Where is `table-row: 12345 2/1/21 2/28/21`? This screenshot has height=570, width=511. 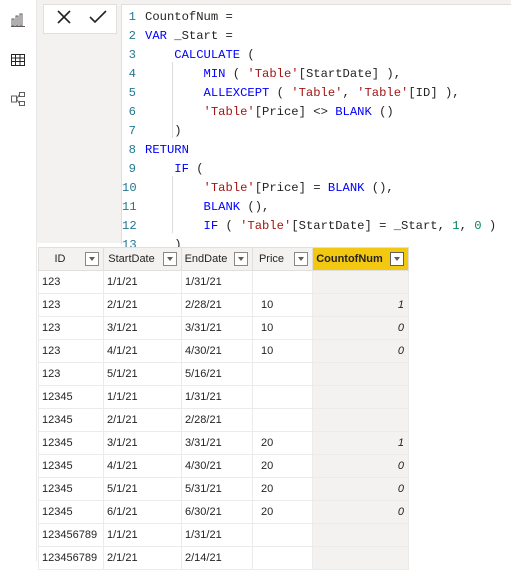 table-row: 12345 2/1/21 2/28/21 is located at coordinates (223, 420).